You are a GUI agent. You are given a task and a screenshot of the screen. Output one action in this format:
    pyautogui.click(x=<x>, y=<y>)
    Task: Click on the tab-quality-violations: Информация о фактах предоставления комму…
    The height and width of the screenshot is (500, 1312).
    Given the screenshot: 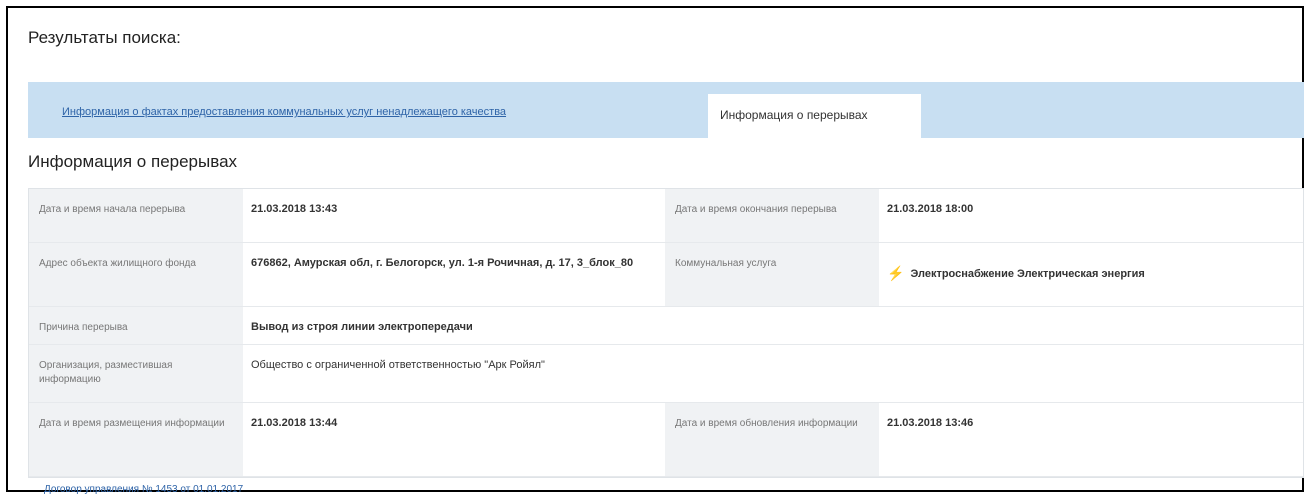 What is the action you would take?
    pyautogui.click(x=284, y=112)
    